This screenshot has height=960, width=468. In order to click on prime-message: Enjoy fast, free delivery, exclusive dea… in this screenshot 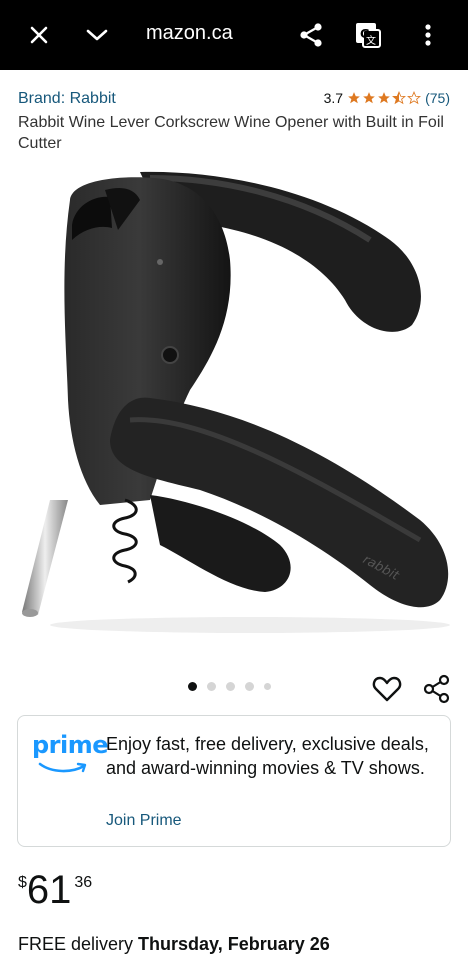, I will do `click(267, 756)`.